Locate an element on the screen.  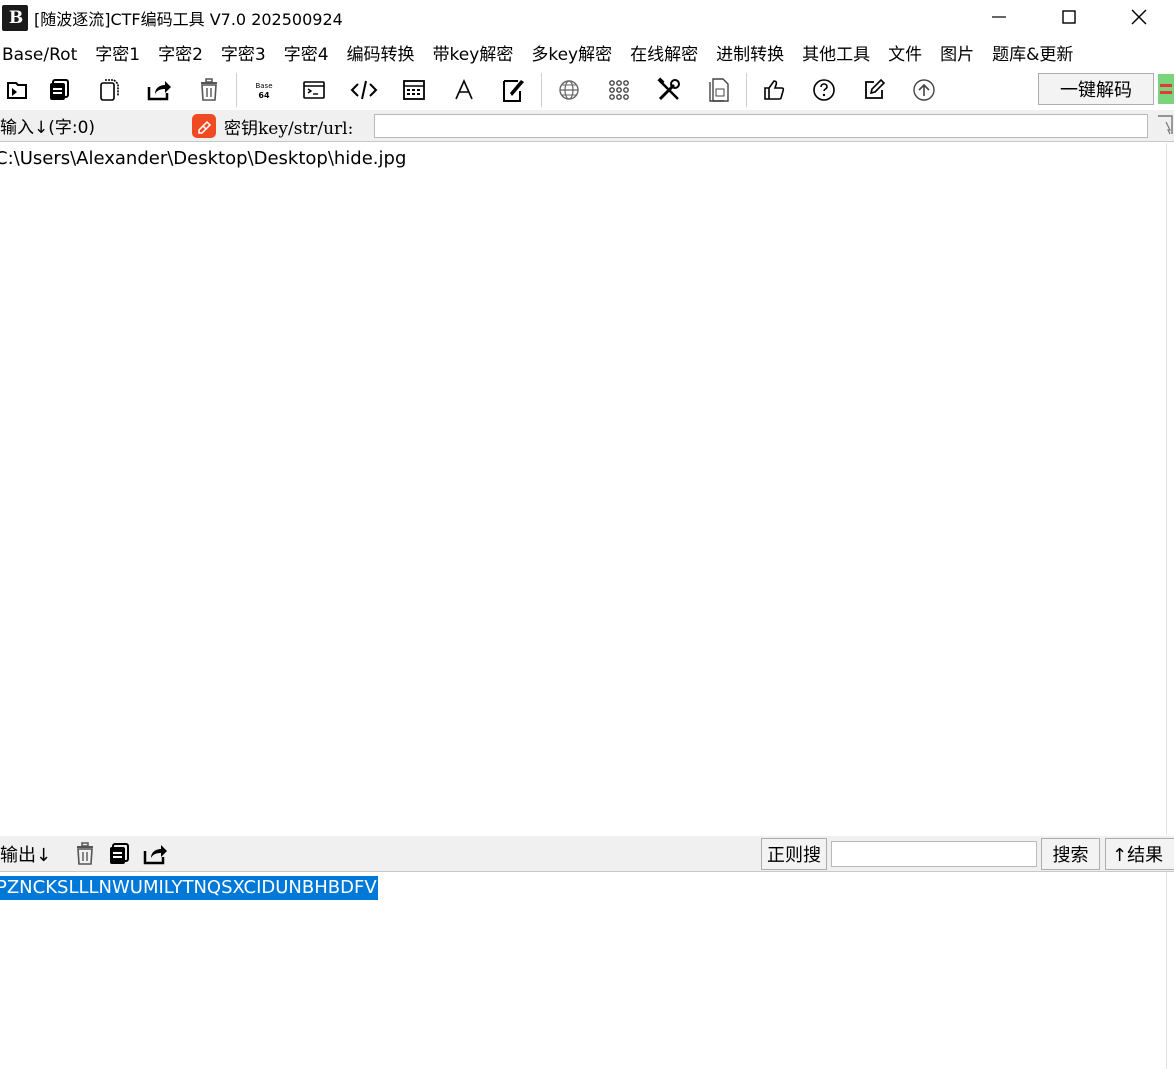
window-title: [随波逐流]CTF编码工具 V7.0 202500924 is located at coordinates (188, 19).